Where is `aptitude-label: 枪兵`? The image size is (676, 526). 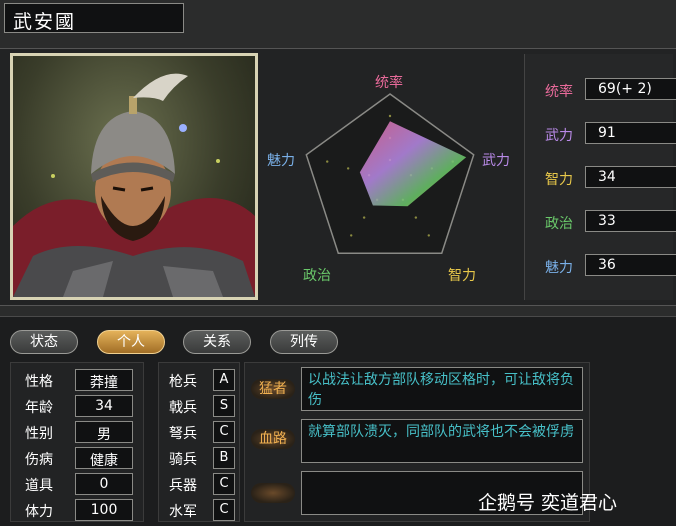 aptitude-label: 枪兵 is located at coordinates (183, 382).